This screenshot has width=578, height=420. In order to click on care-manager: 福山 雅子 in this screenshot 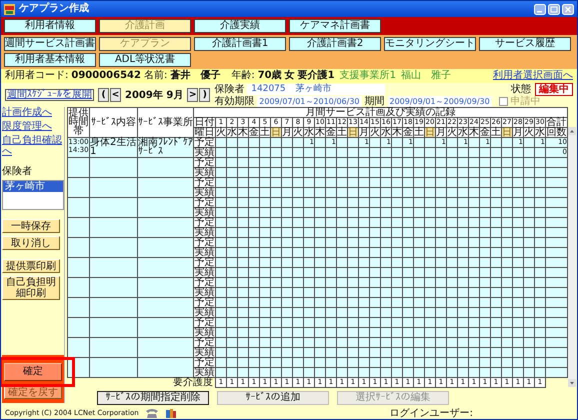, I will do `click(425, 76)`.